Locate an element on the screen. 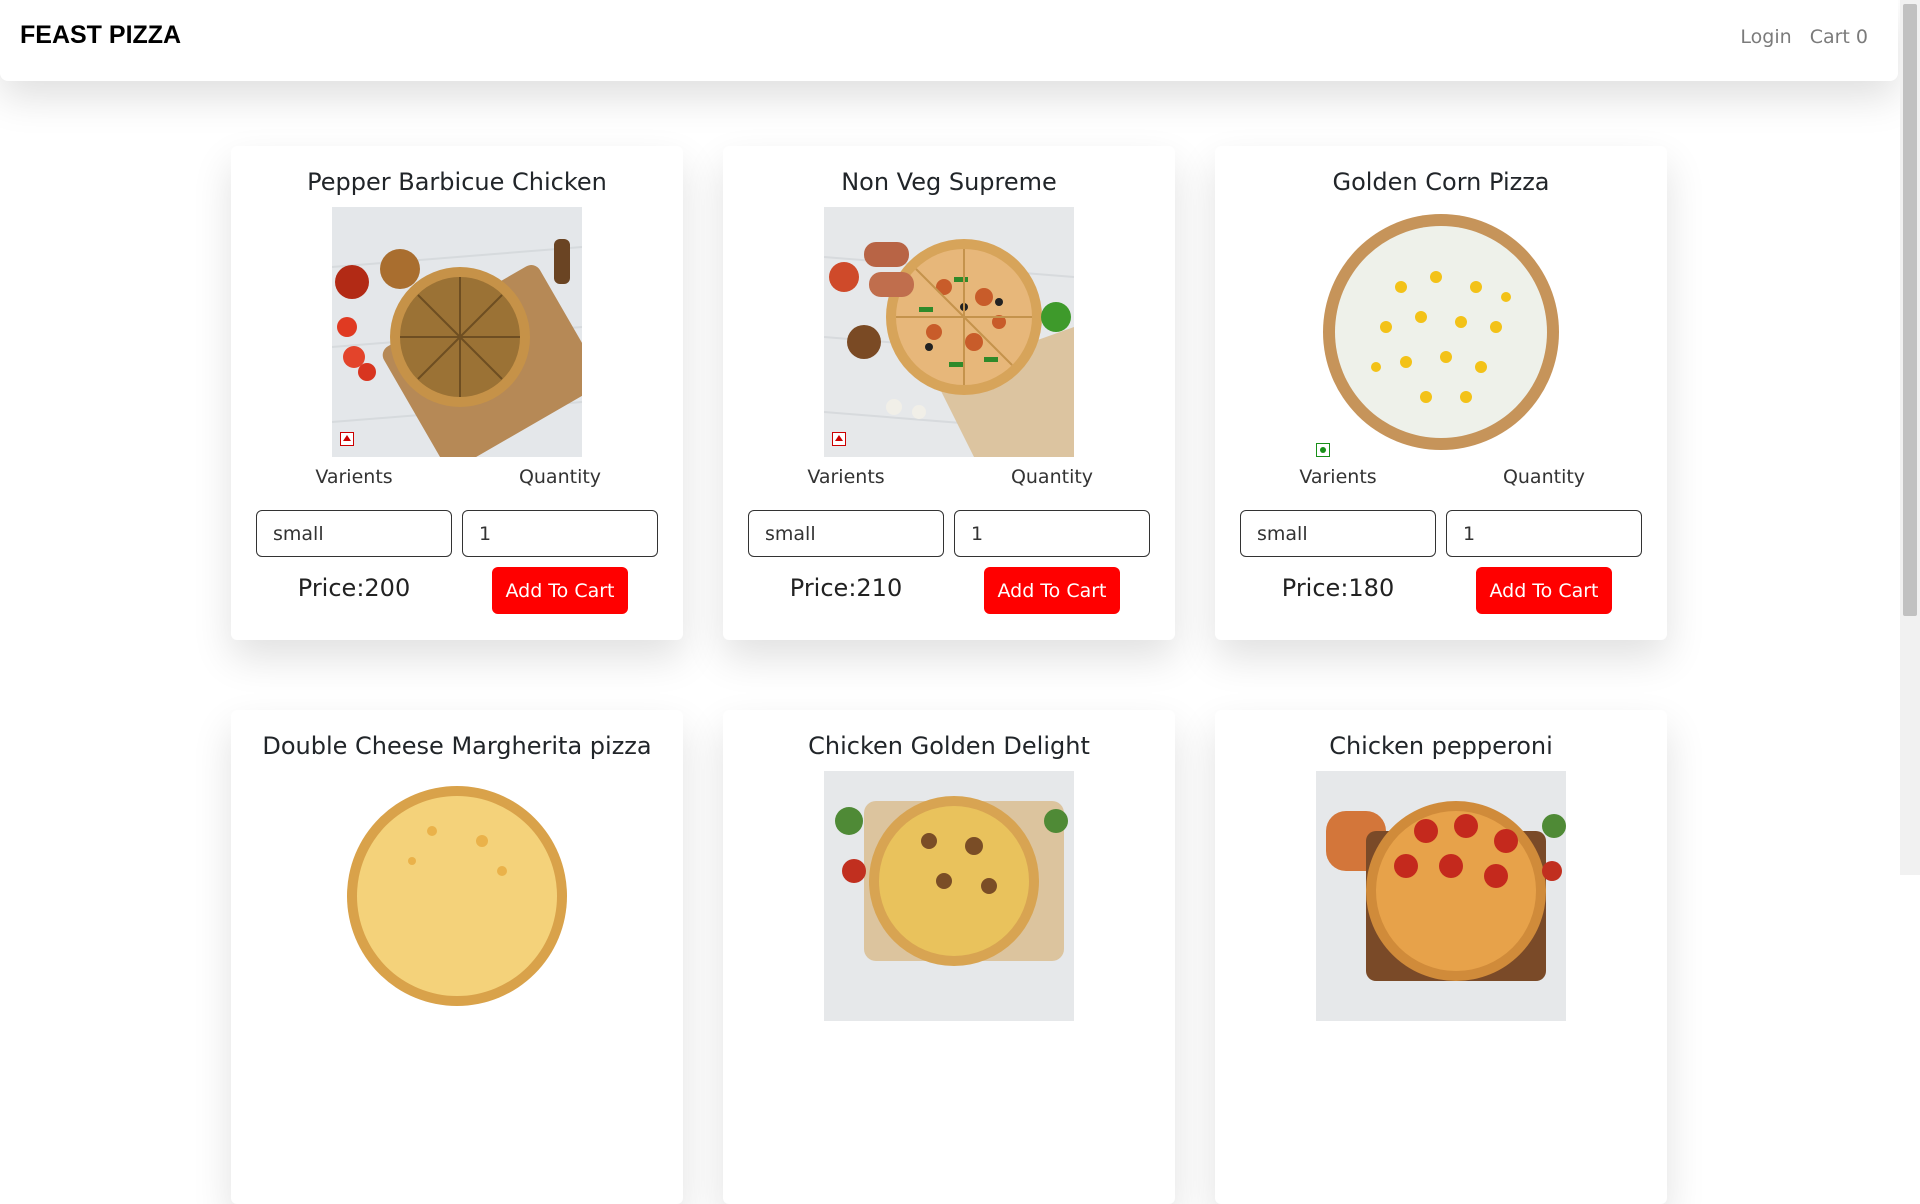  pizza-name: Golden Corn Pizza is located at coordinates (1441, 182).